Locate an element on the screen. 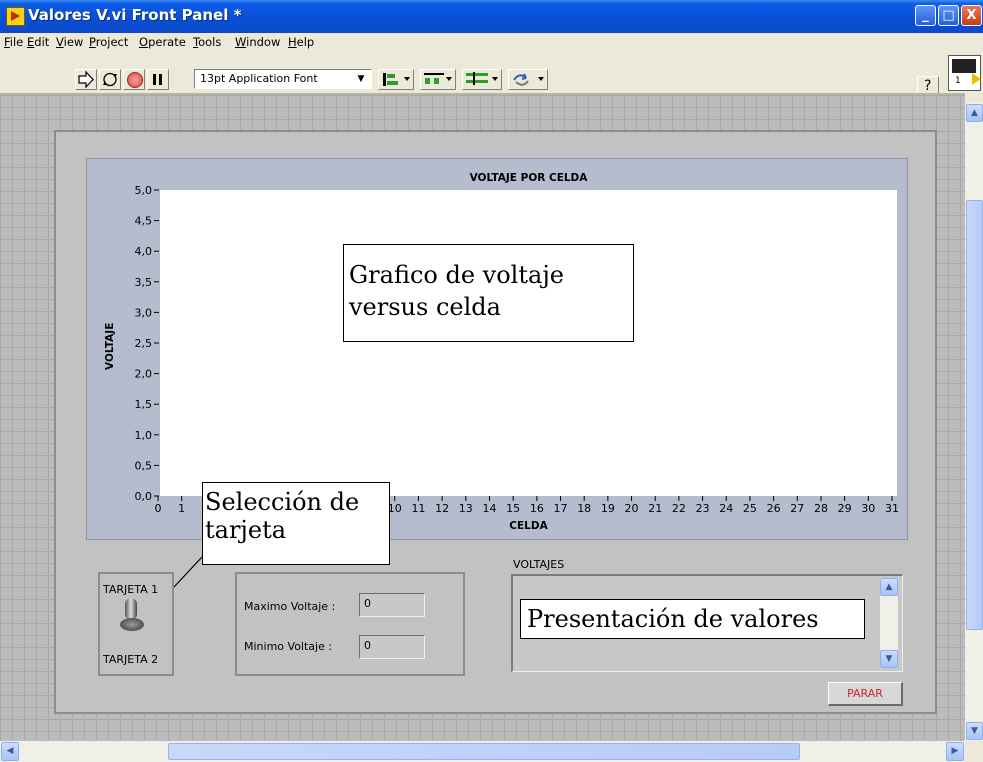 The image size is (983, 762). y-tick-label: 5,0 is located at coordinates (144, 190).